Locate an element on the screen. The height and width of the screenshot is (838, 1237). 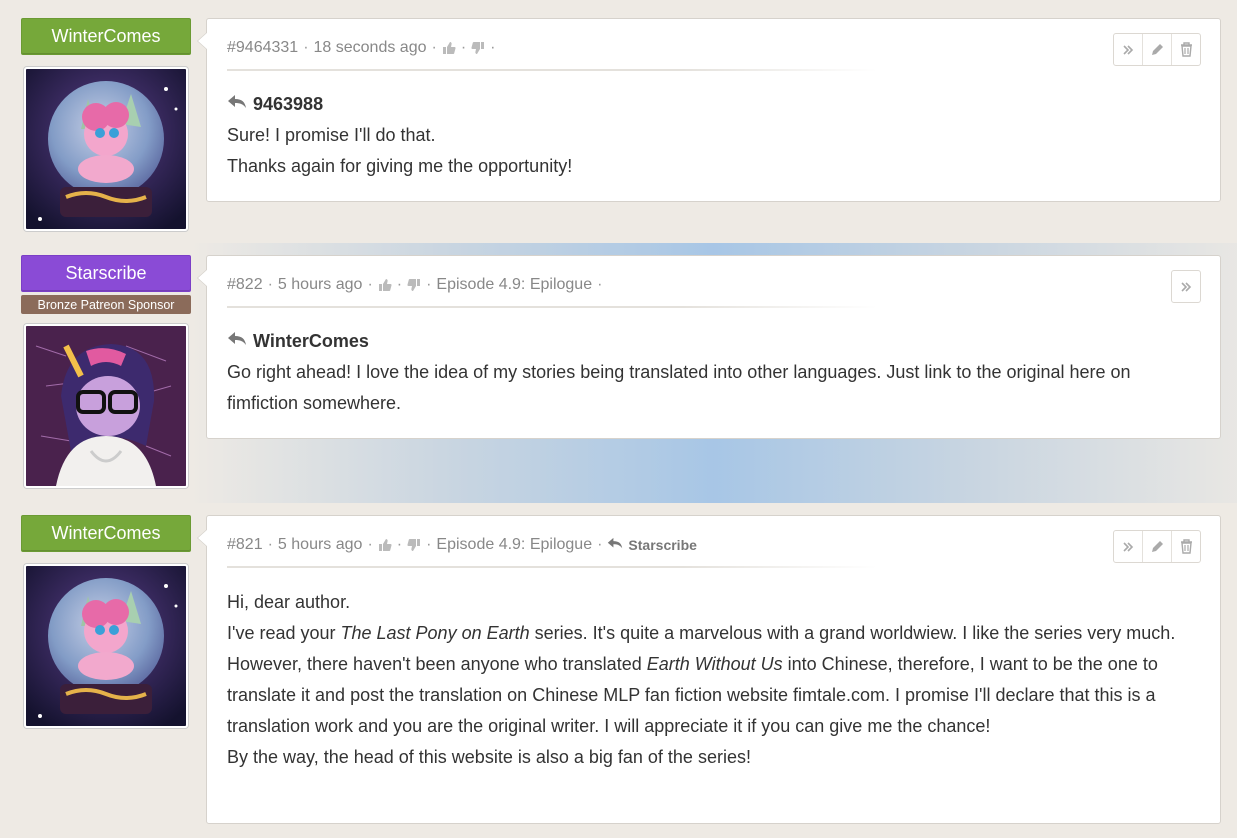
text-segment: I've read your is located at coordinates (284, 633).